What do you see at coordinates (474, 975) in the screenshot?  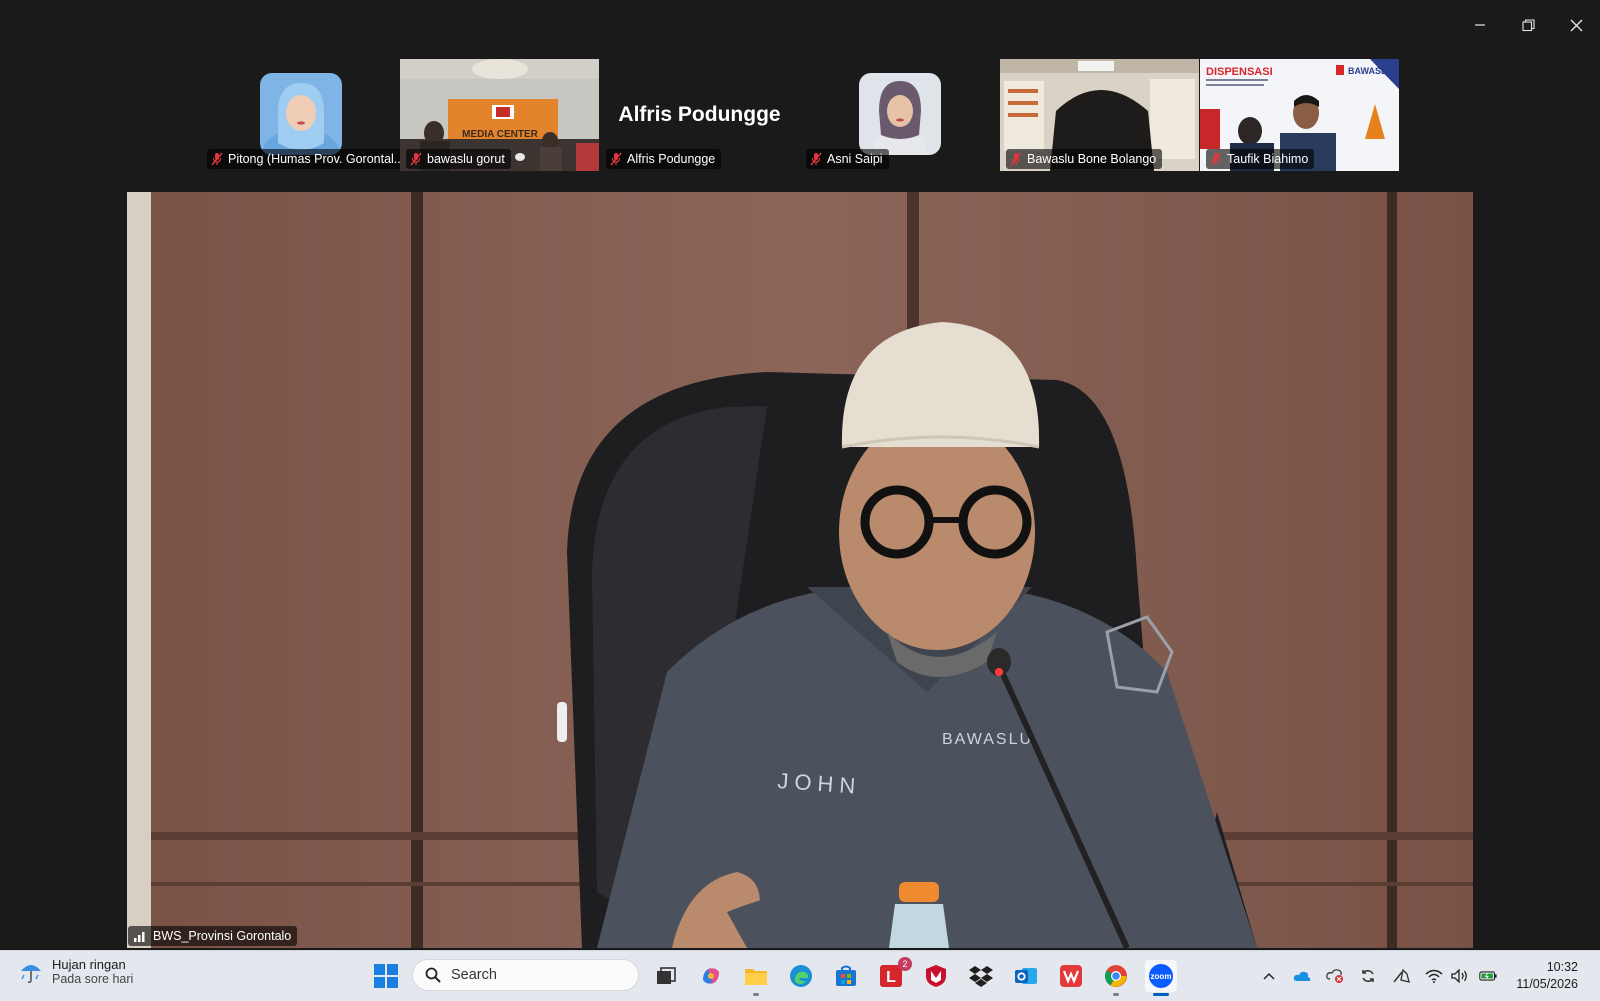 I see `search-placeholder: Search` at bounding box center [474, 975].